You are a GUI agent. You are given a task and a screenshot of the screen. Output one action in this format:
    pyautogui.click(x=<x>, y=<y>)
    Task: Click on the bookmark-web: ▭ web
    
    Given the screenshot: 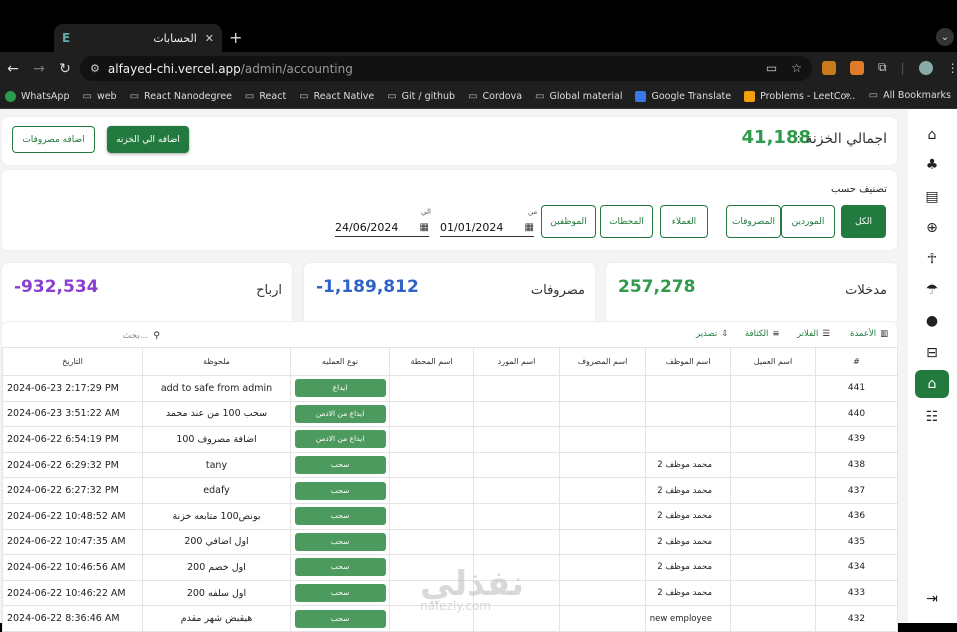 What is the action you would take?
    pyautogui.click(x=99, y=96)
    